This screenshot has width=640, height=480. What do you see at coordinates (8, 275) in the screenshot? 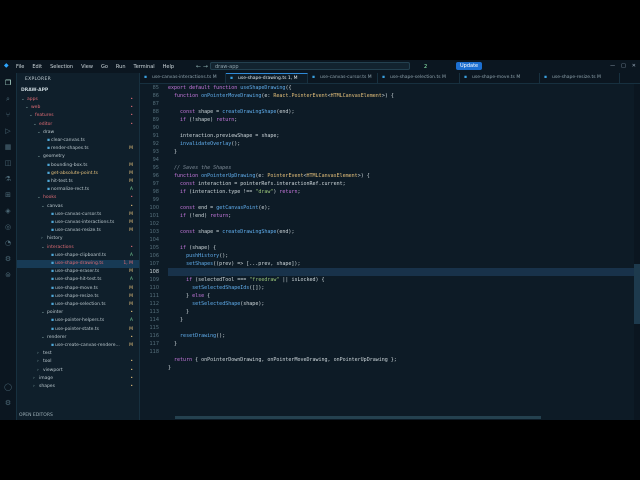
I see `database-icon: ⊜` at bounding box center [8, 275].